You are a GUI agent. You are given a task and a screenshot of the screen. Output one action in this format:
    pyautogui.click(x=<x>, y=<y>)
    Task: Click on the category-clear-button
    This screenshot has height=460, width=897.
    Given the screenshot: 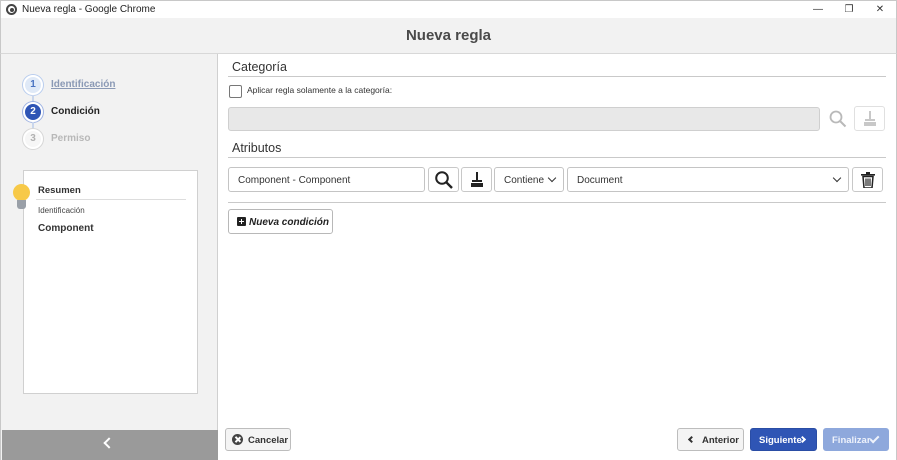 What is the action you would take?
    pyautogui.click(x=869, y=118)
    